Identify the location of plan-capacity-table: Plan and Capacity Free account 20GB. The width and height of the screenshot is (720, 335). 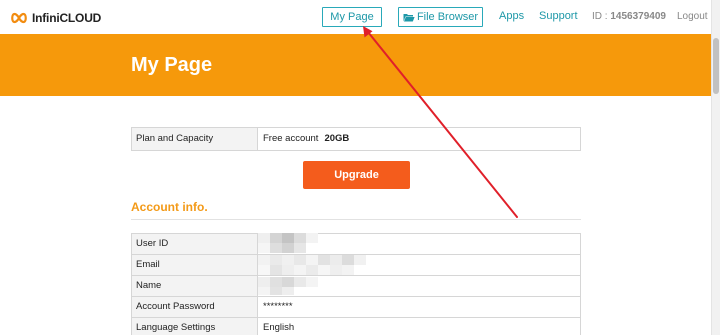
(356, 139).